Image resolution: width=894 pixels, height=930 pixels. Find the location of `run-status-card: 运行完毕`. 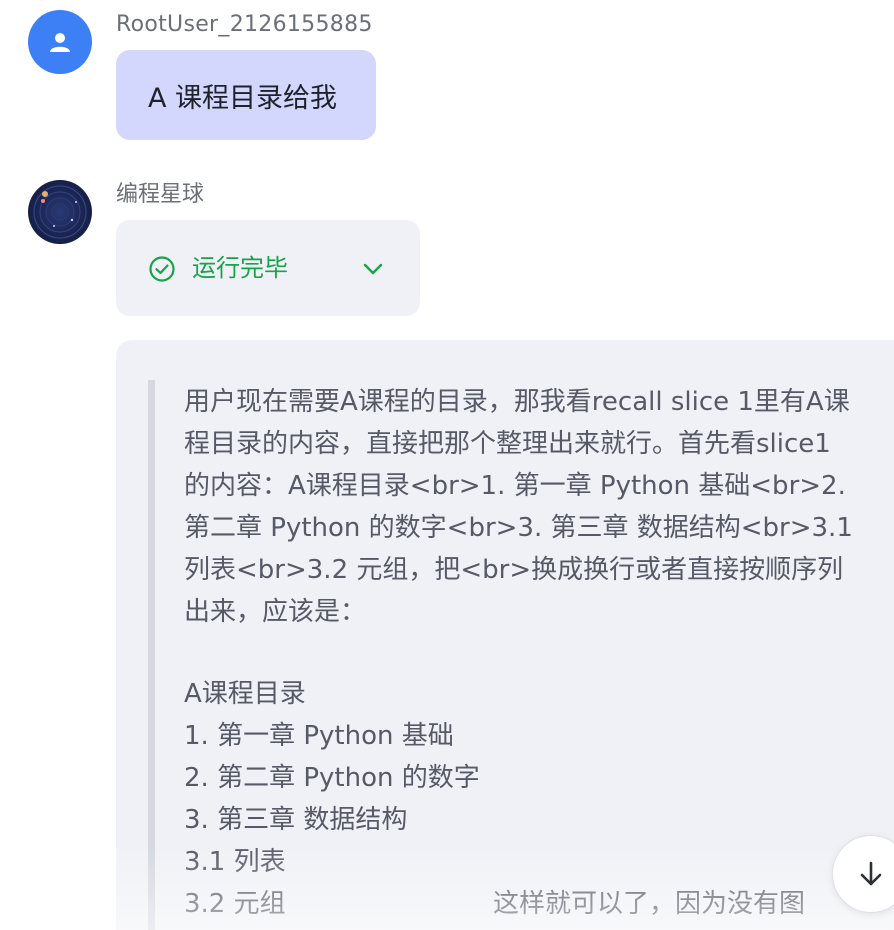

run-status-card: 运行完毕 is located at coordinates (268, 268).